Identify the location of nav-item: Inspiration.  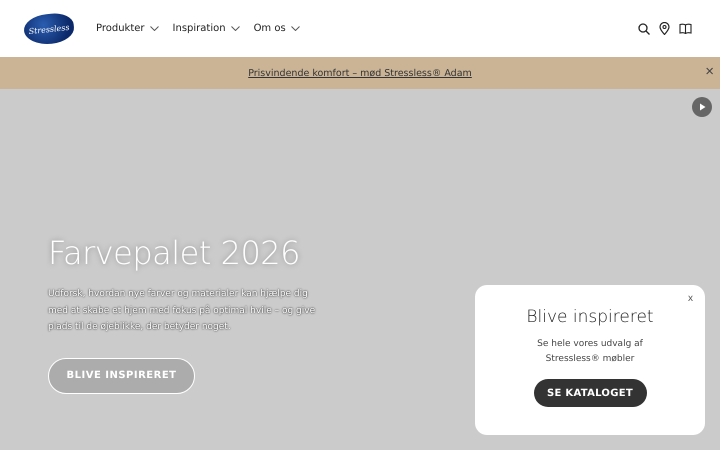
(206, 28).